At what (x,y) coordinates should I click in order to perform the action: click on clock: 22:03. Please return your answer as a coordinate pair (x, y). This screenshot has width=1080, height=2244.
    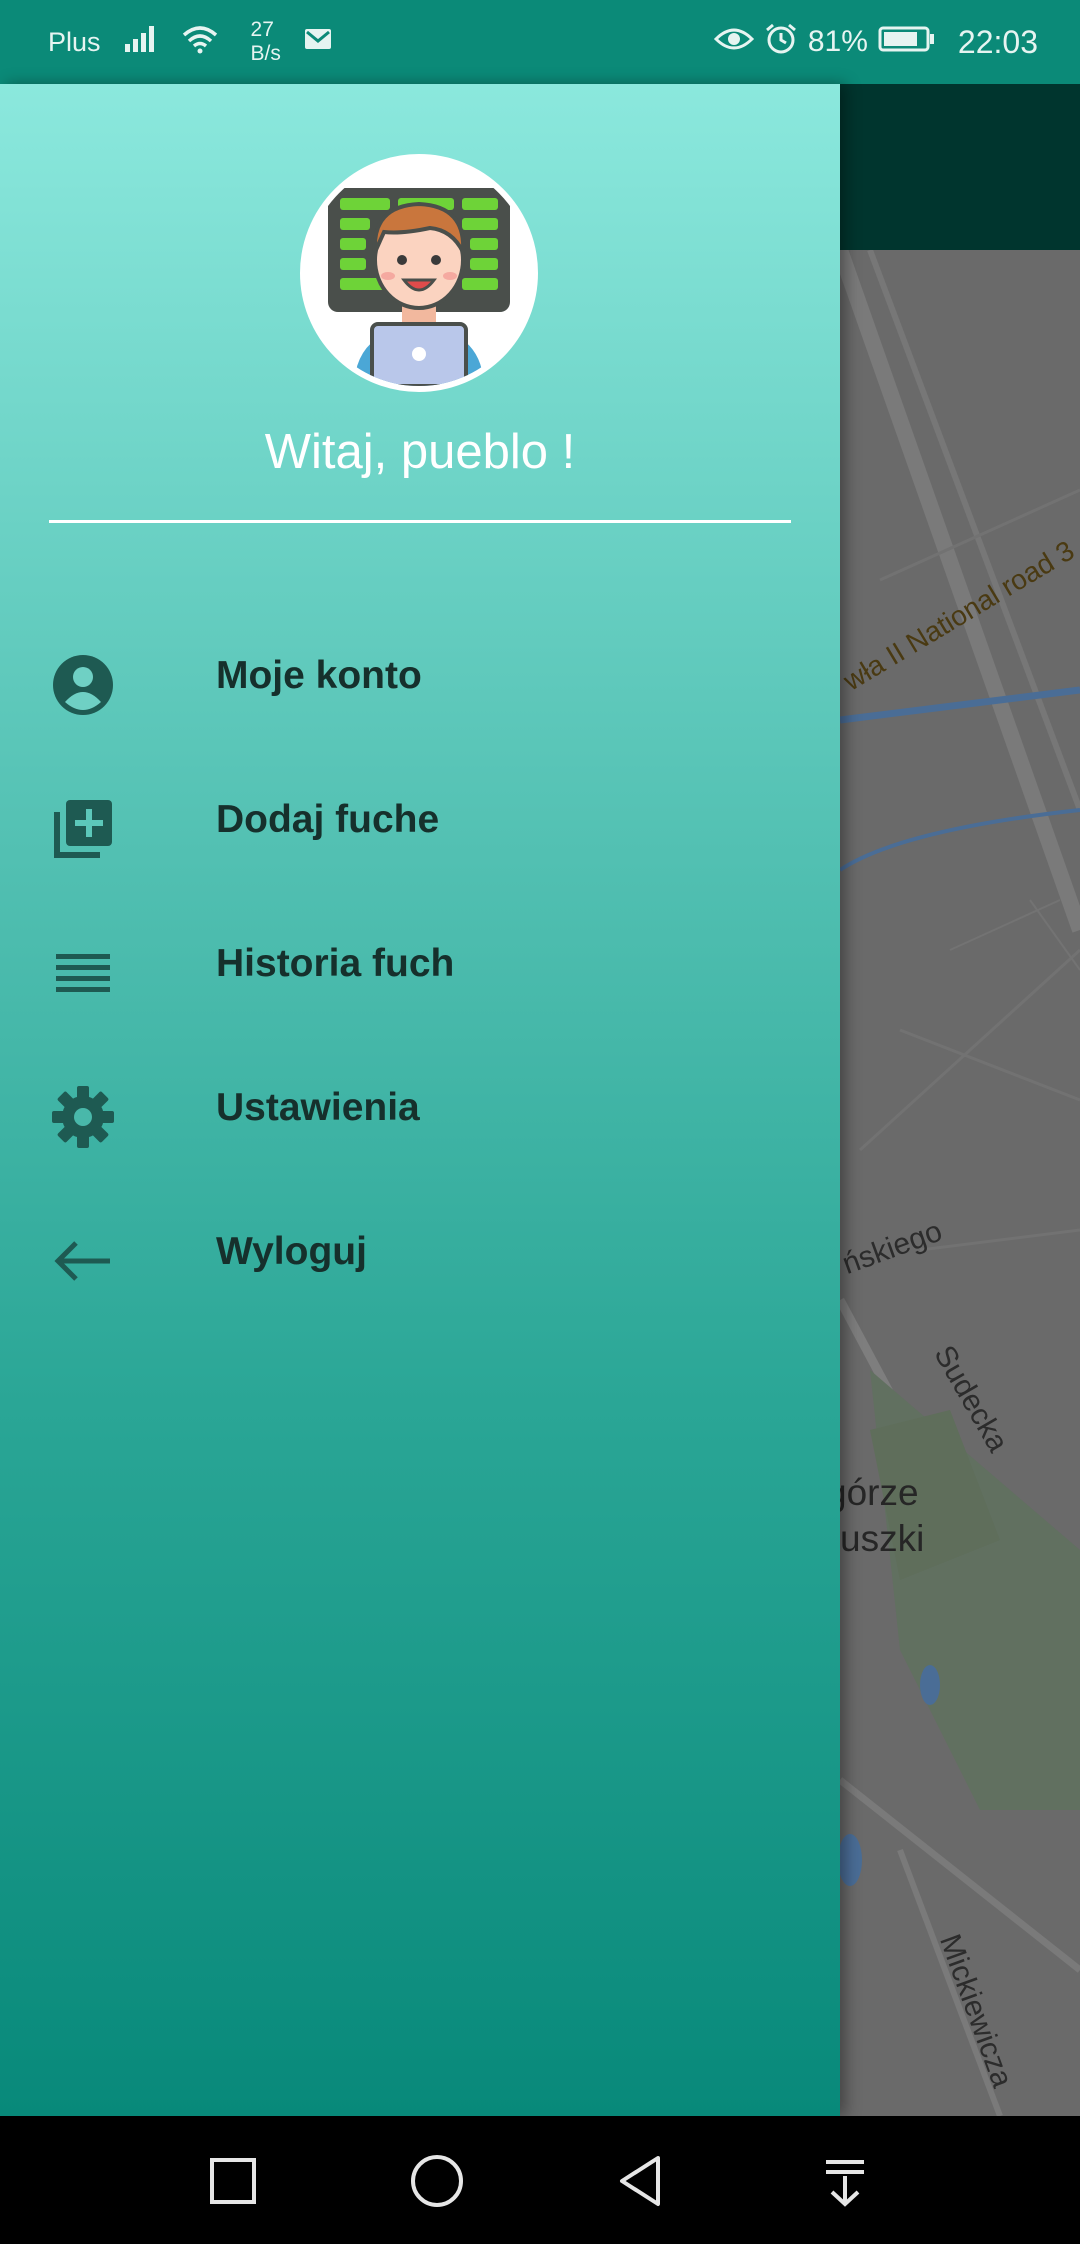
    Looking at the image, I should click on (997, 41).